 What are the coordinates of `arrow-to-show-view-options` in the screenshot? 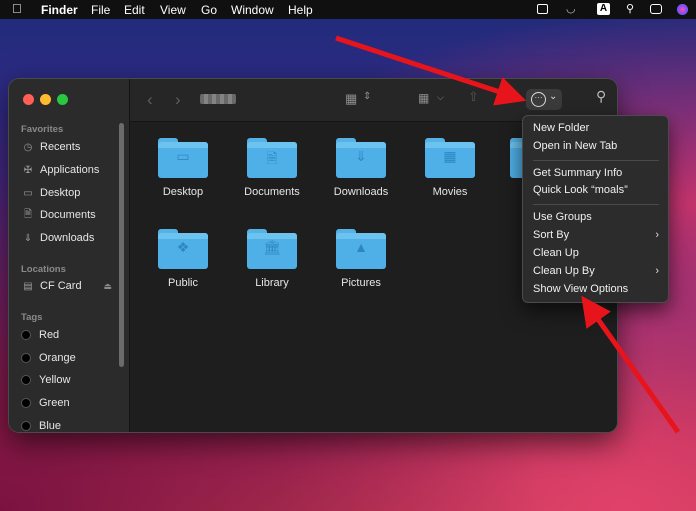 It's located at (631, 364).